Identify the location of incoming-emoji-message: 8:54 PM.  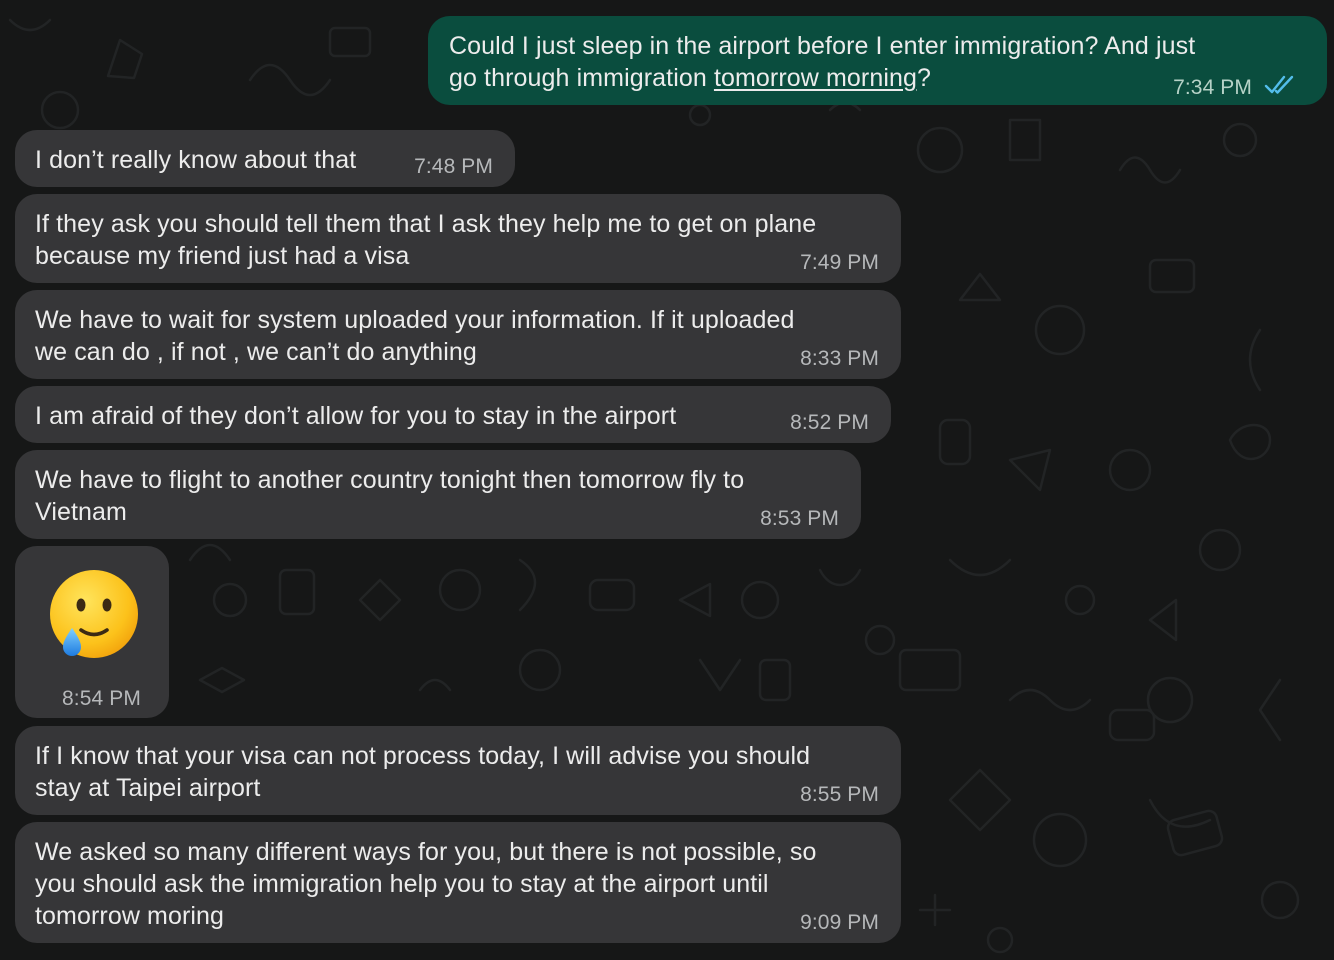
(92, 632).